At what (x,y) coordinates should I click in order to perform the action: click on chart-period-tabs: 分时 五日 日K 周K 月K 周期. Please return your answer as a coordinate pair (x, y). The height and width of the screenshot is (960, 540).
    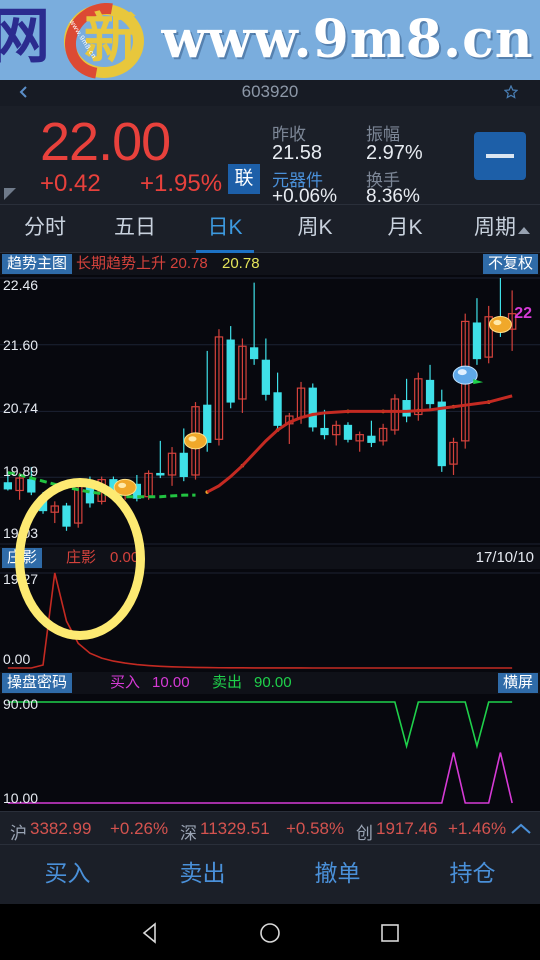
    Looking at the image, I should click on (270, 229).